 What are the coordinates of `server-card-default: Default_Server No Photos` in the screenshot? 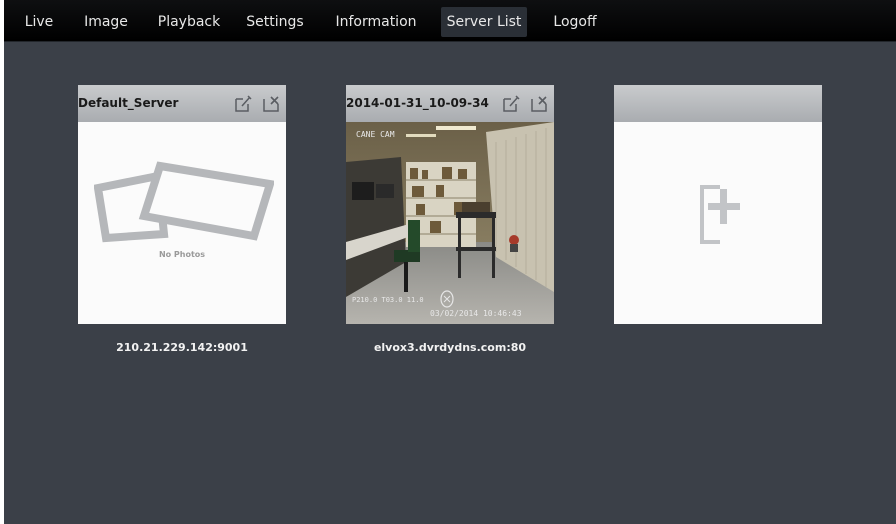 It's located at (182, 204).